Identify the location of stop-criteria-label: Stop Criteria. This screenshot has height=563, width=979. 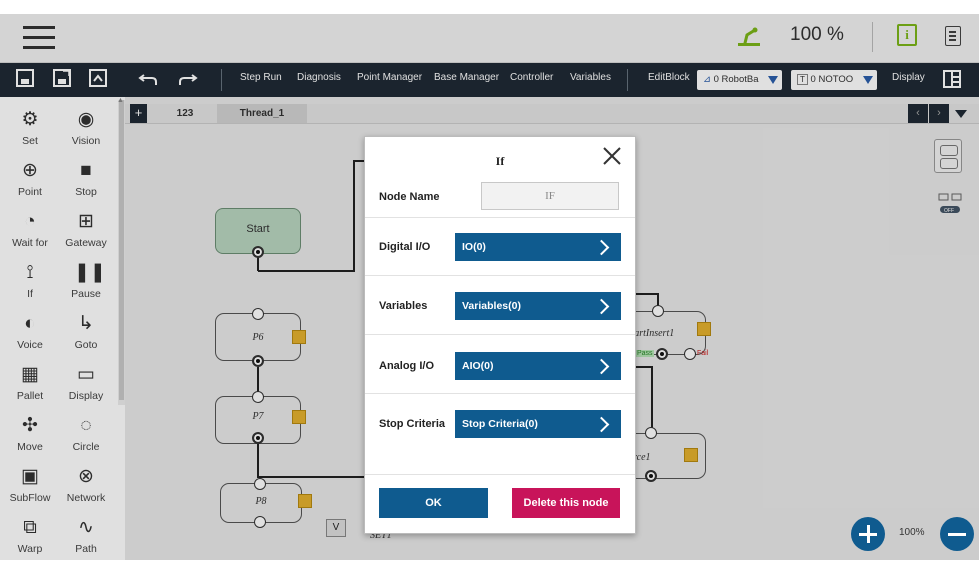
(412, 424).